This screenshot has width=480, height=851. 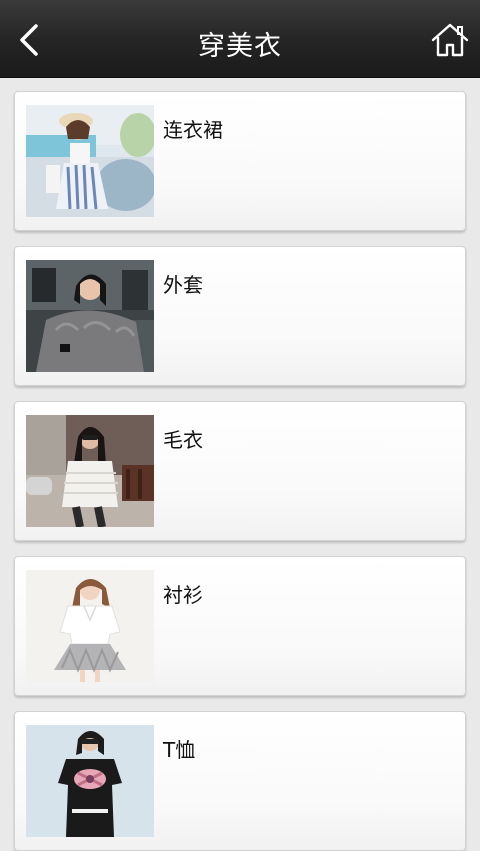 What do you see at coordinates (240, 46) in the screenshot?
I see `page-title: 穿美衣` at bounding box center [240, 46].